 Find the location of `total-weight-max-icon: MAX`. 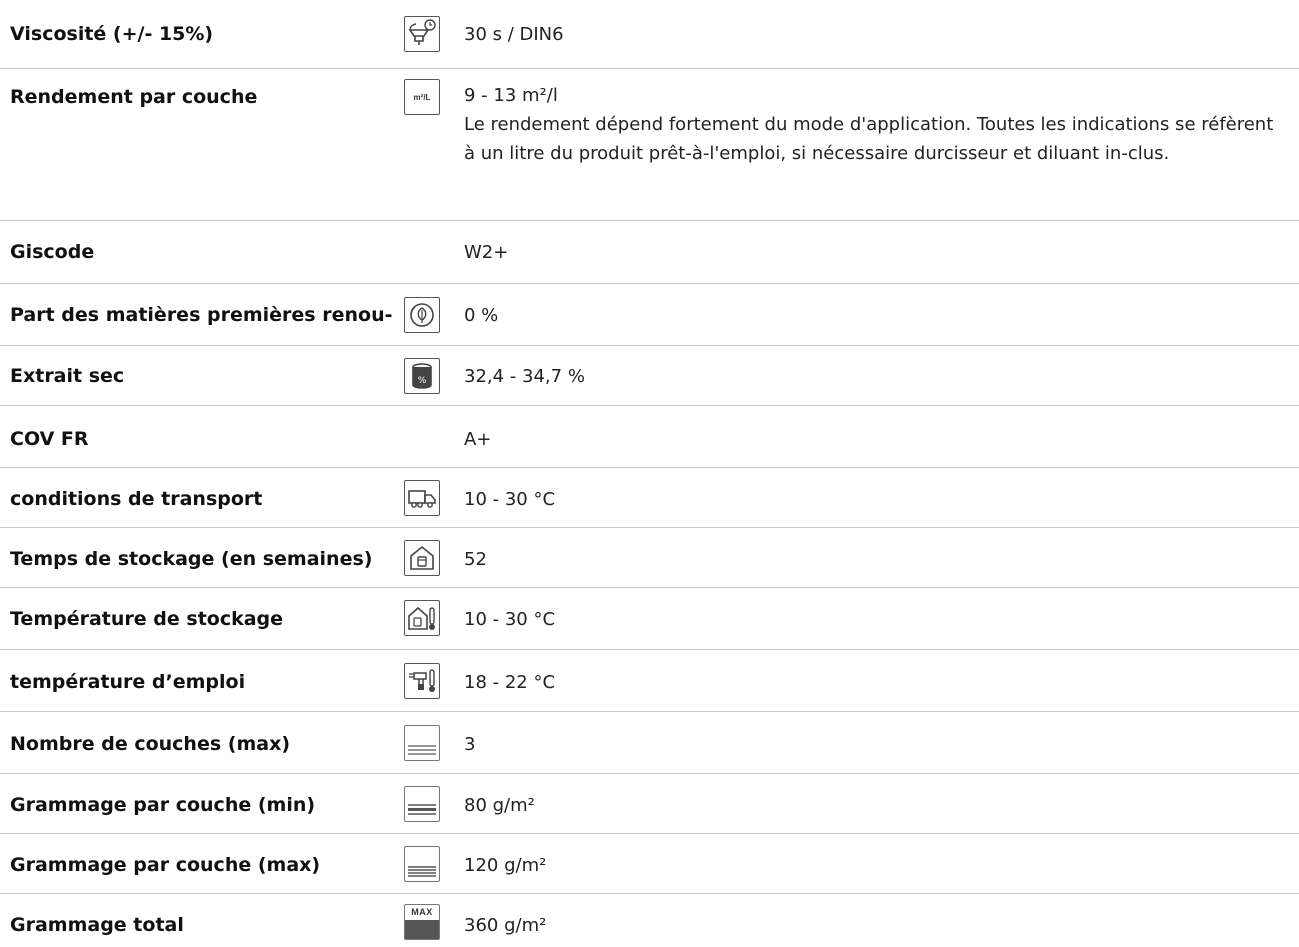

total-weight-max-icon: MAX is located at coordinates (422, 922).